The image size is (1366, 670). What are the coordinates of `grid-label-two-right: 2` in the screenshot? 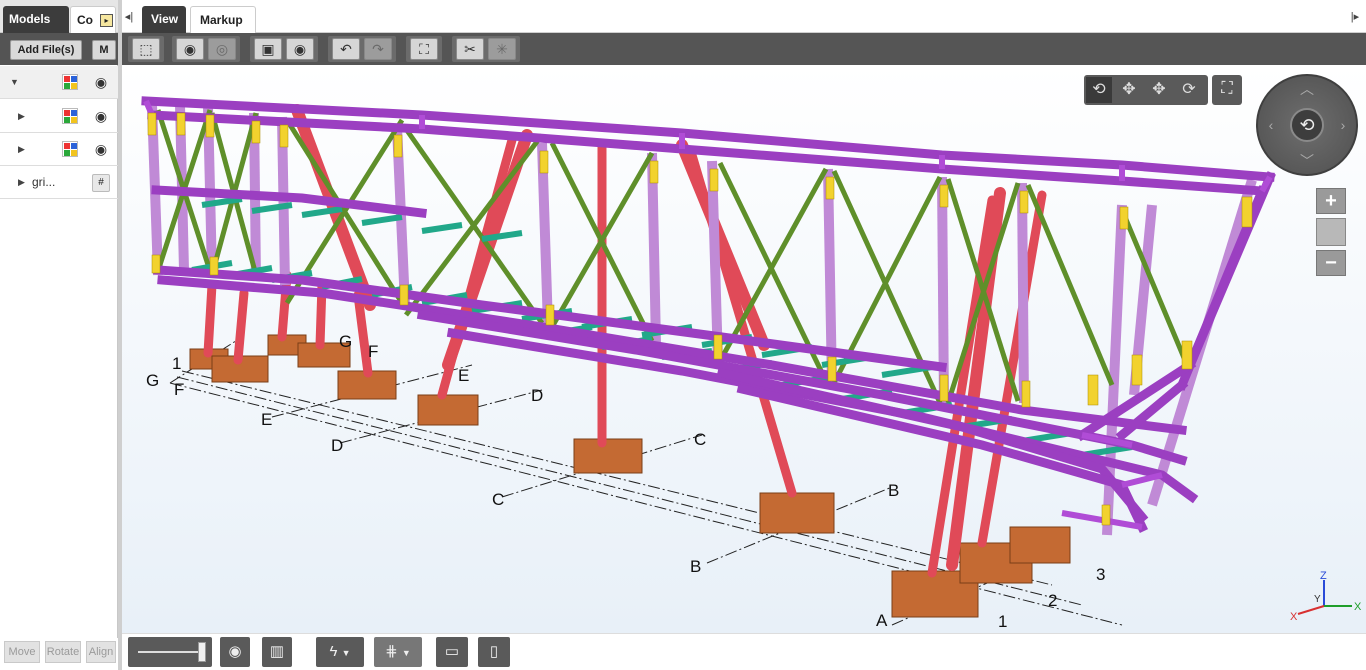 It's located at (1052, 600).